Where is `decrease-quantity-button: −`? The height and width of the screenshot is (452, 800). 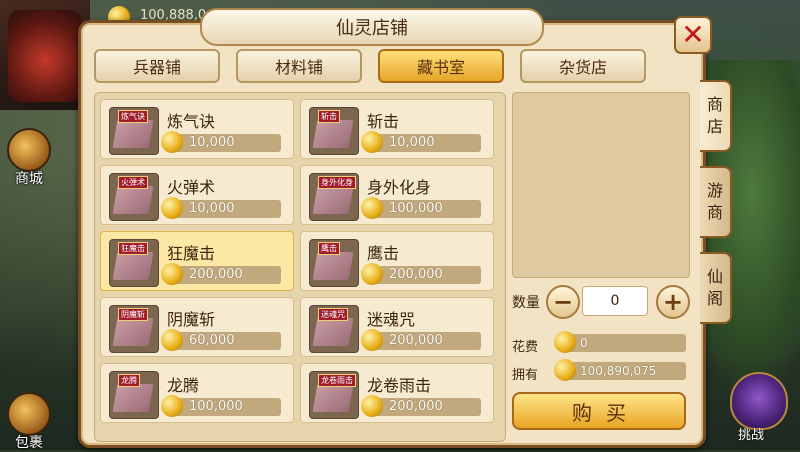
decrease-quantity-button: − is located at coordinates (563, 302).